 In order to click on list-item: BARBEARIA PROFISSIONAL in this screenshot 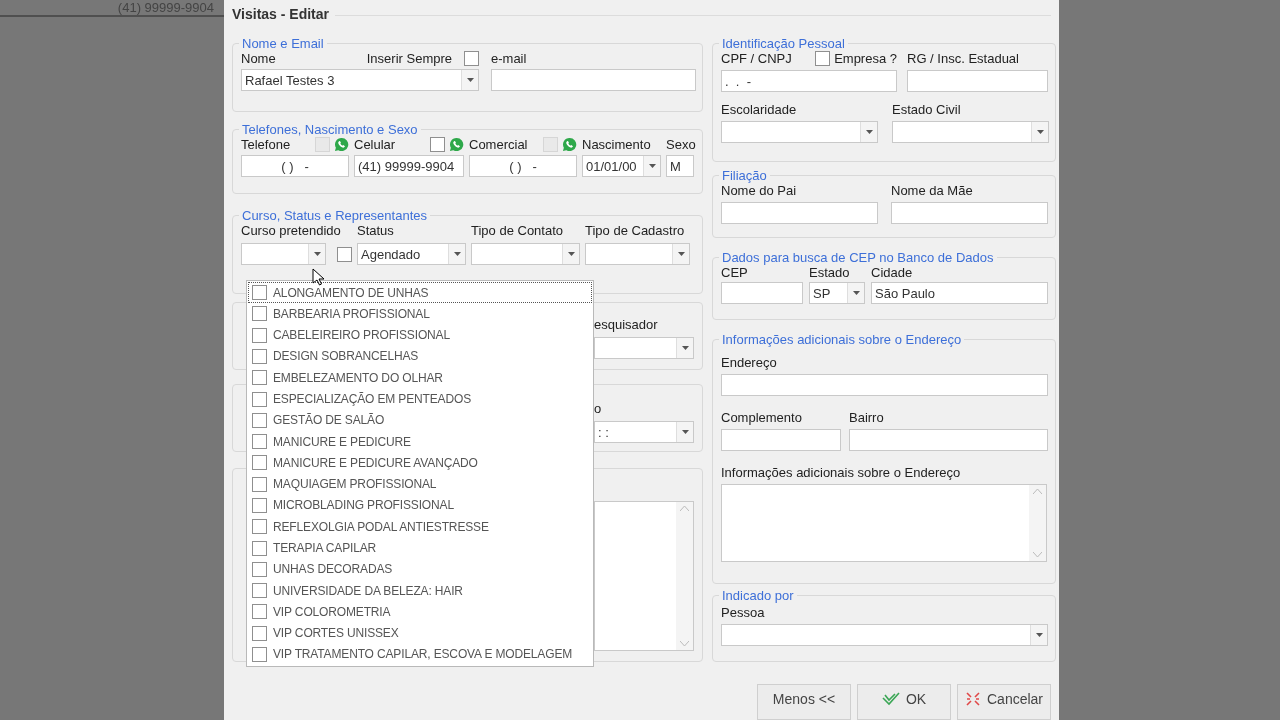, I will do `click(420, 314)`.